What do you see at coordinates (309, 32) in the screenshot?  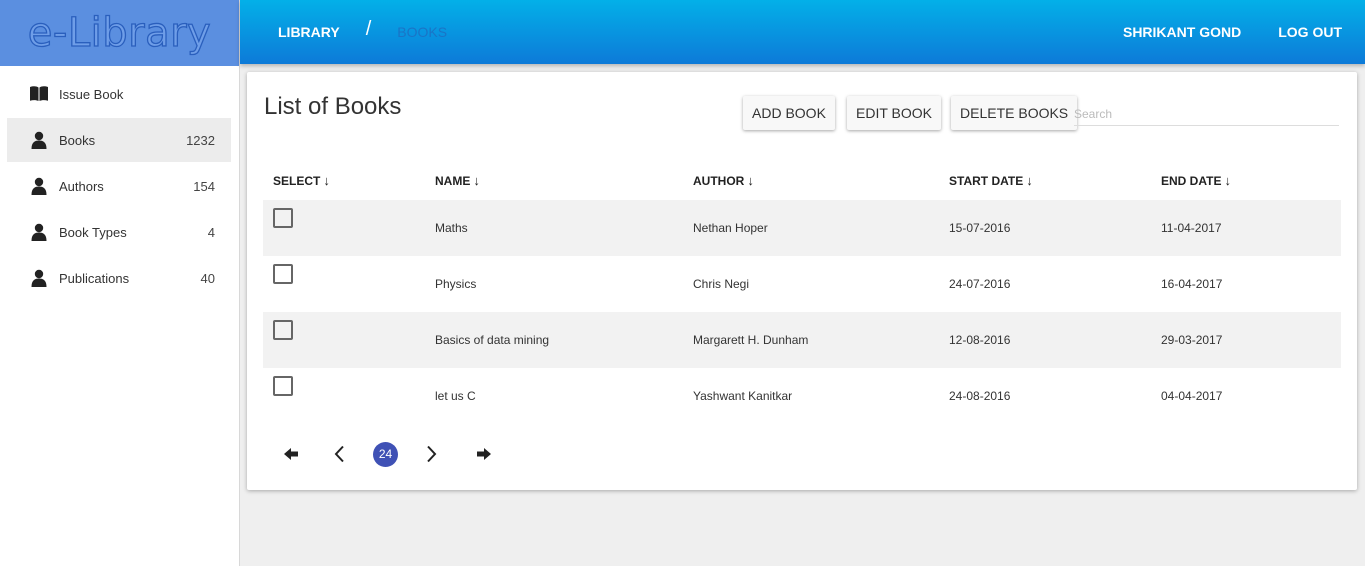 I see `breadcrumb-library: LIBRARY` at bounding box center [309, 32].